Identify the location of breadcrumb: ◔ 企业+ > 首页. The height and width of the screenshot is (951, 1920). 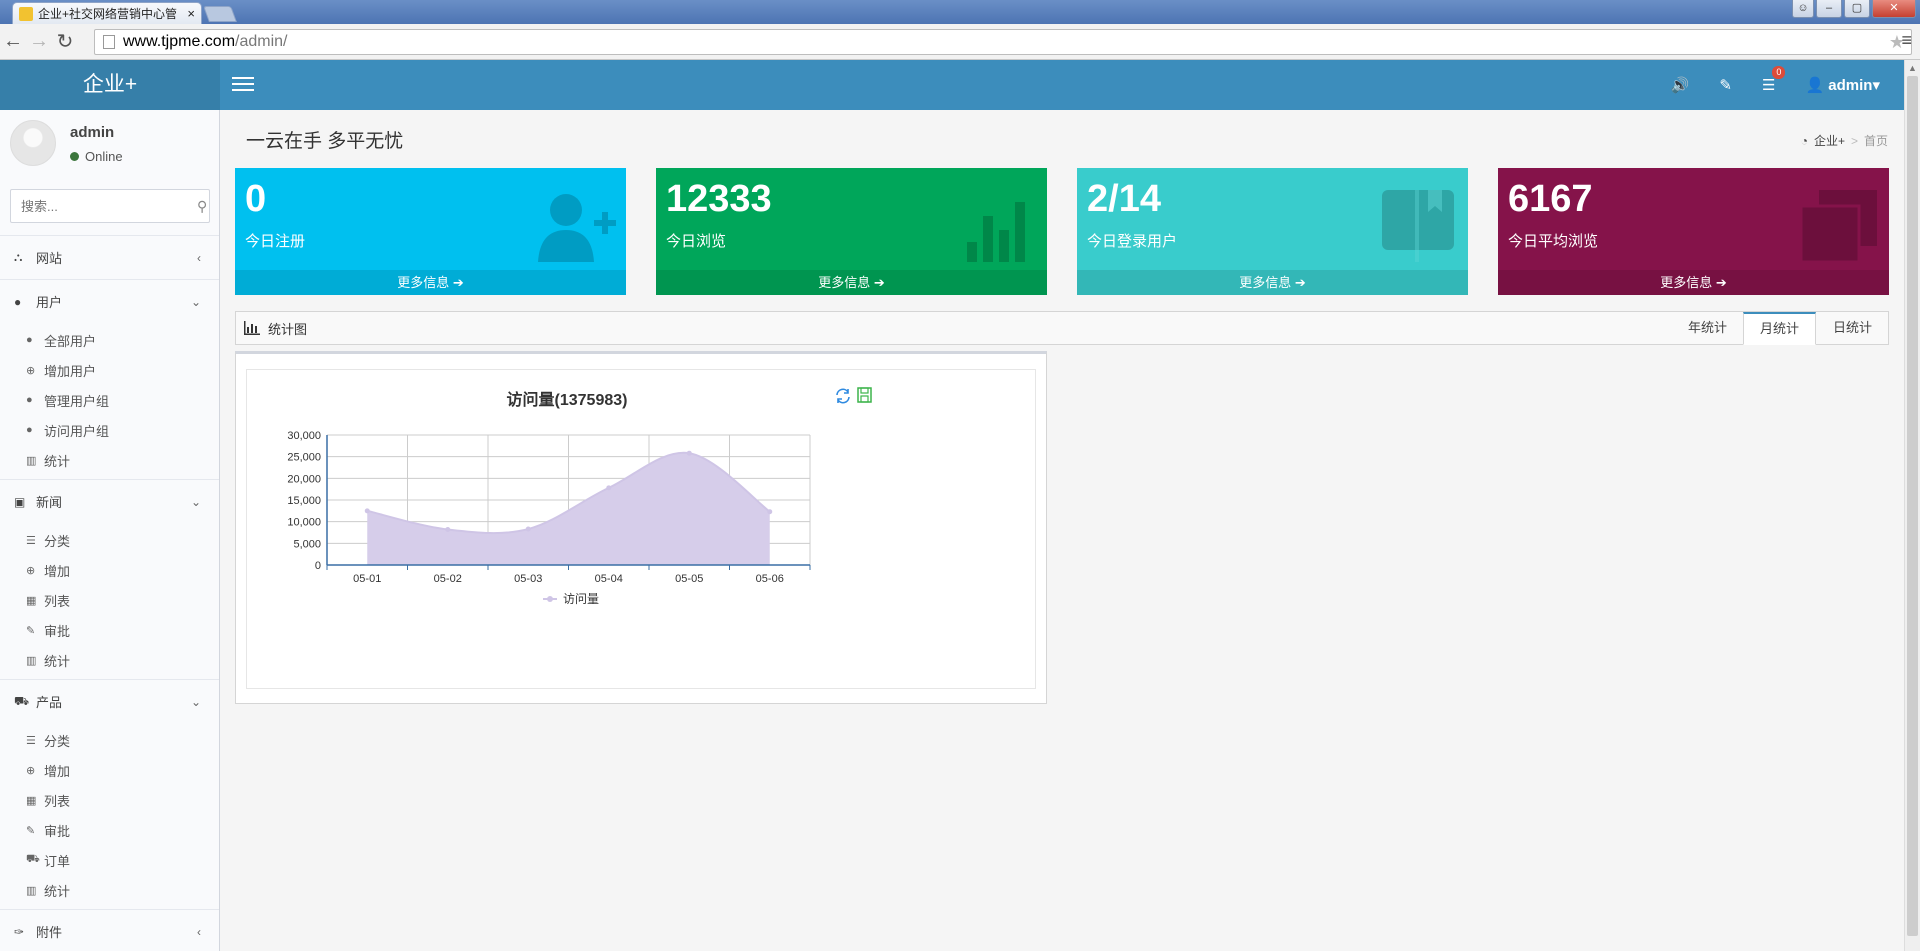
(1844, 140).